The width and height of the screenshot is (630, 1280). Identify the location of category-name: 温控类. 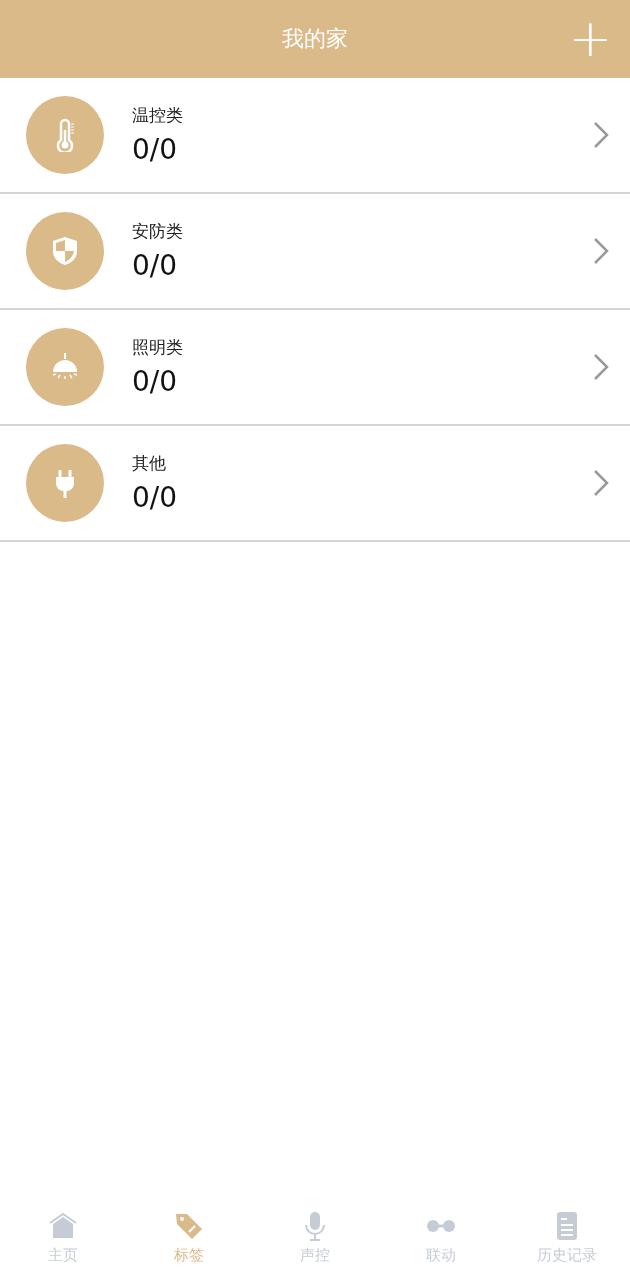
(157, 115).